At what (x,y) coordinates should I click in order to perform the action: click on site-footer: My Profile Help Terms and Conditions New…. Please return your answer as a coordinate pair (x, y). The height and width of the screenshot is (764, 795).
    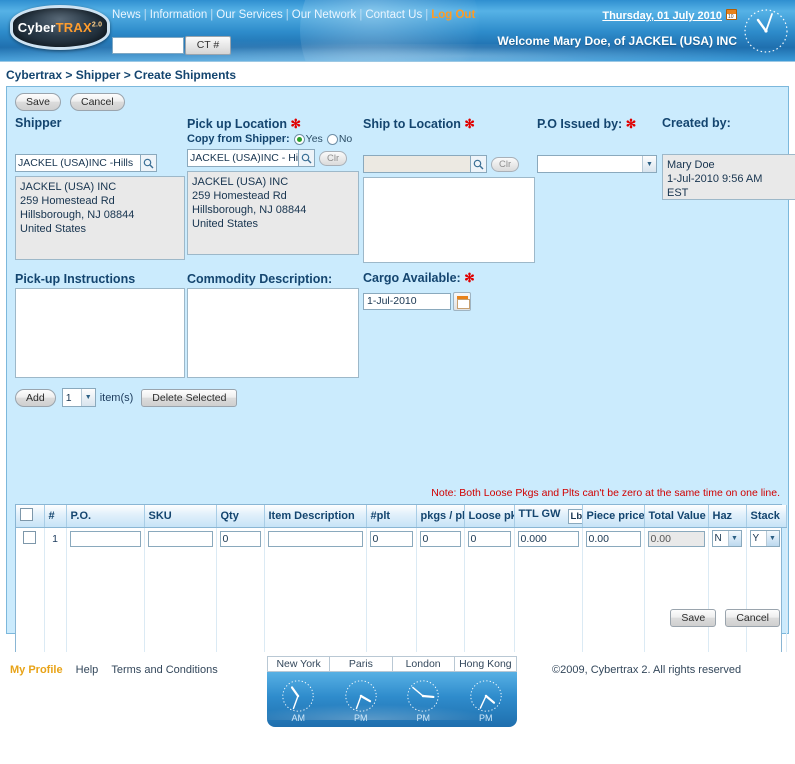
    Looking at the image, I should click on (397, 699).